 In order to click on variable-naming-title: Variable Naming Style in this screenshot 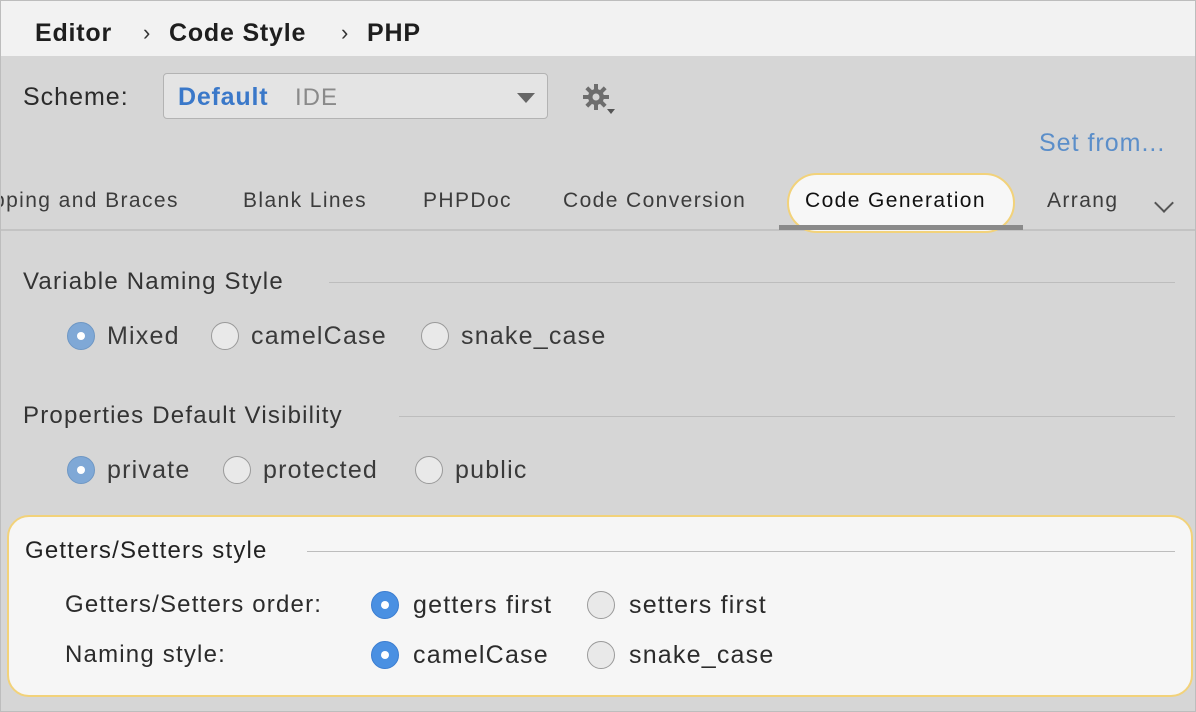, I will do `click(153, 281)`.